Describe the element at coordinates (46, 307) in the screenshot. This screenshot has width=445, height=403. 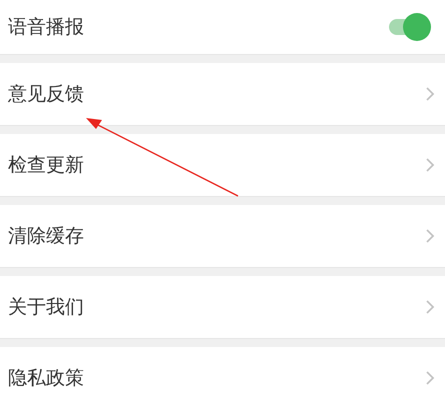
I see `setting-label: 关于我们` at that location.